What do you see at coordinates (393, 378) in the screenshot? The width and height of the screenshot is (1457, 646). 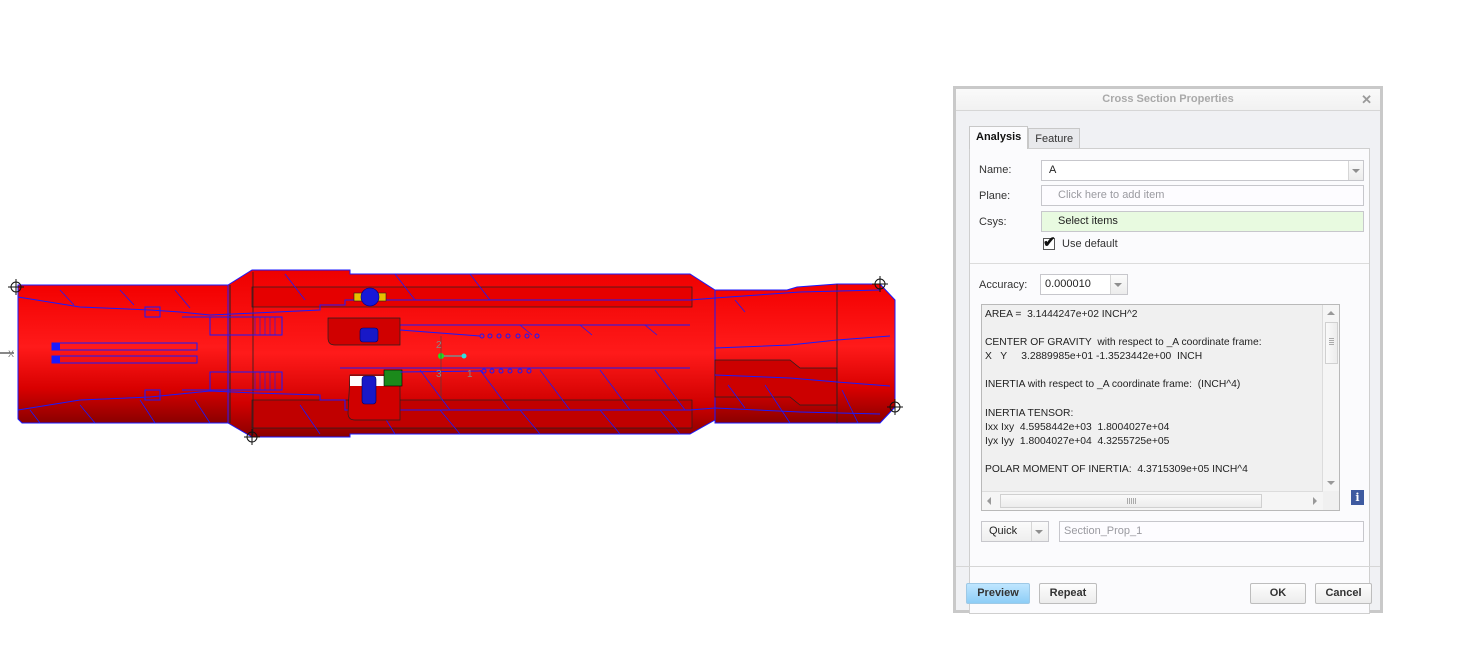 I see `green-seal` at bounding box center [393, 378].